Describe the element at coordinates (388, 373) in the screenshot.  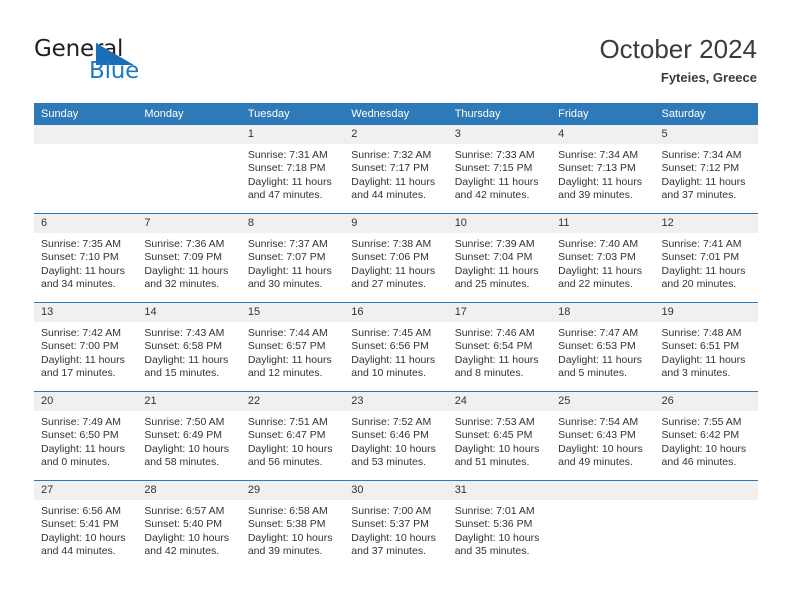
I see `daylight-duration-line2: and 10 minutes.` at that location.